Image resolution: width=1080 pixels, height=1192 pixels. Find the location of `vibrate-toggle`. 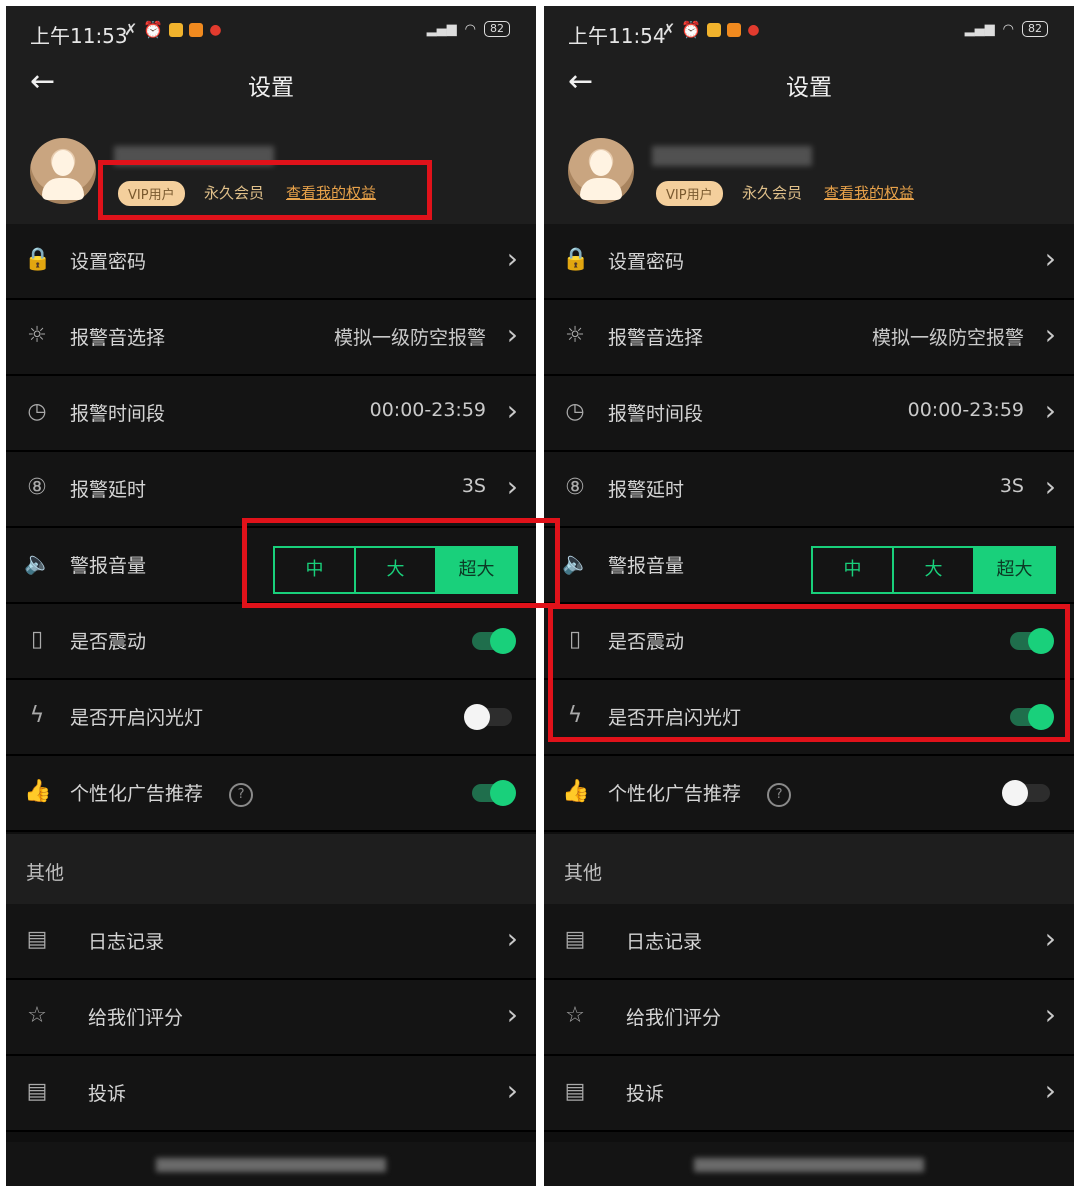

vibrate-toggle is located at coordinates (494, 641).